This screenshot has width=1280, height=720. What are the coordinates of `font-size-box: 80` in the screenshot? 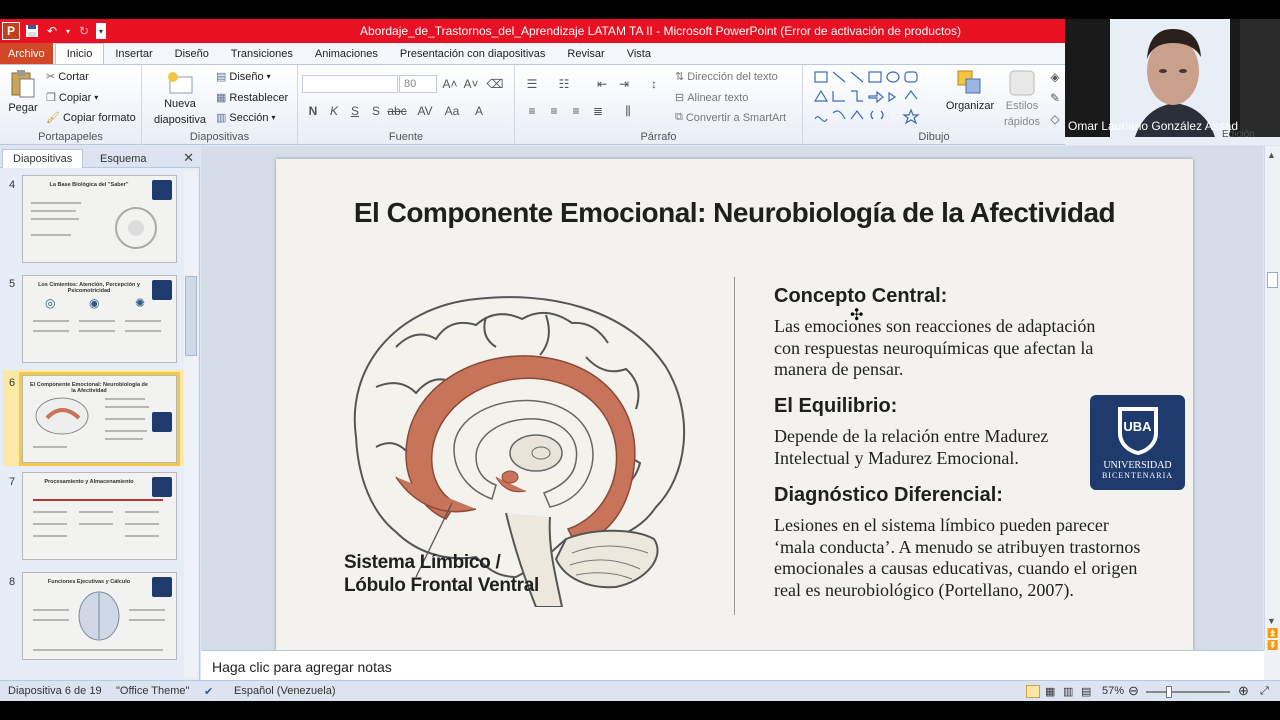 It's located at (418, 84).